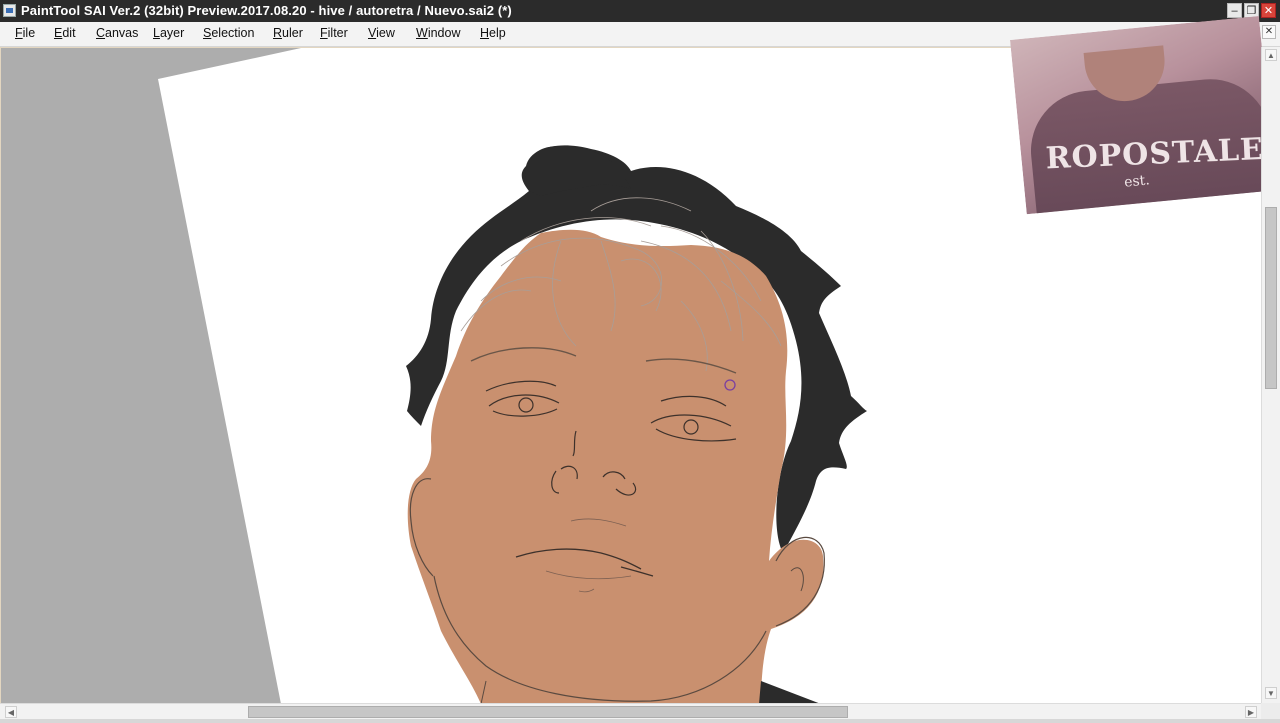  What do you see at coordinates (1251, 712) in the screenshot?
I see `scroll-right-arrow-icon: ▶` at bounding box center [1251, 712].